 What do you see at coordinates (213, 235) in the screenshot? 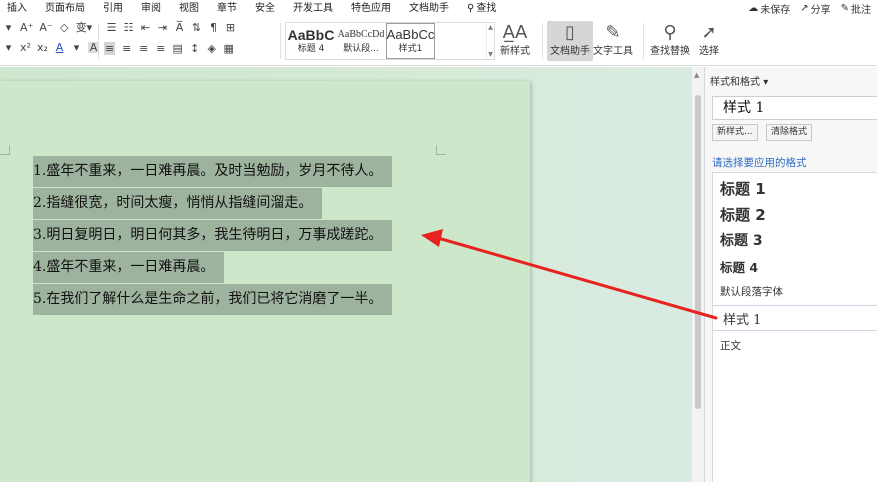
I see `document-line-3: 3.明日复明日，明日何其多，我生待明日，万事成蹉跎。` at bounding box center [213, 235].